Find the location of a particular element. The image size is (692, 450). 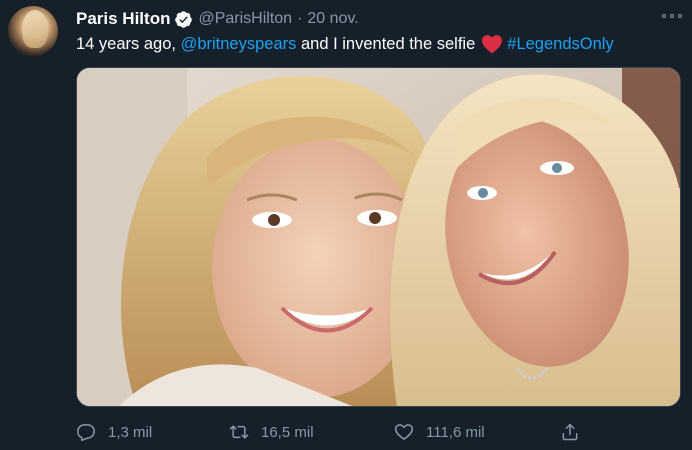

tweet-date: 20 nov. is located at coordinates (332, 19).